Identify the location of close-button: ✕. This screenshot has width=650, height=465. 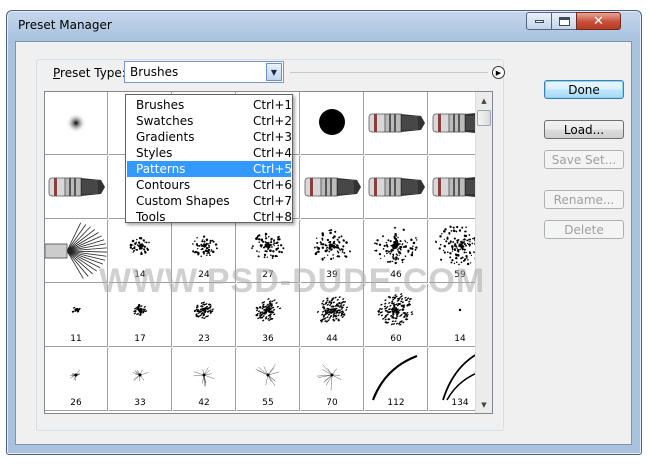
(598, 21).